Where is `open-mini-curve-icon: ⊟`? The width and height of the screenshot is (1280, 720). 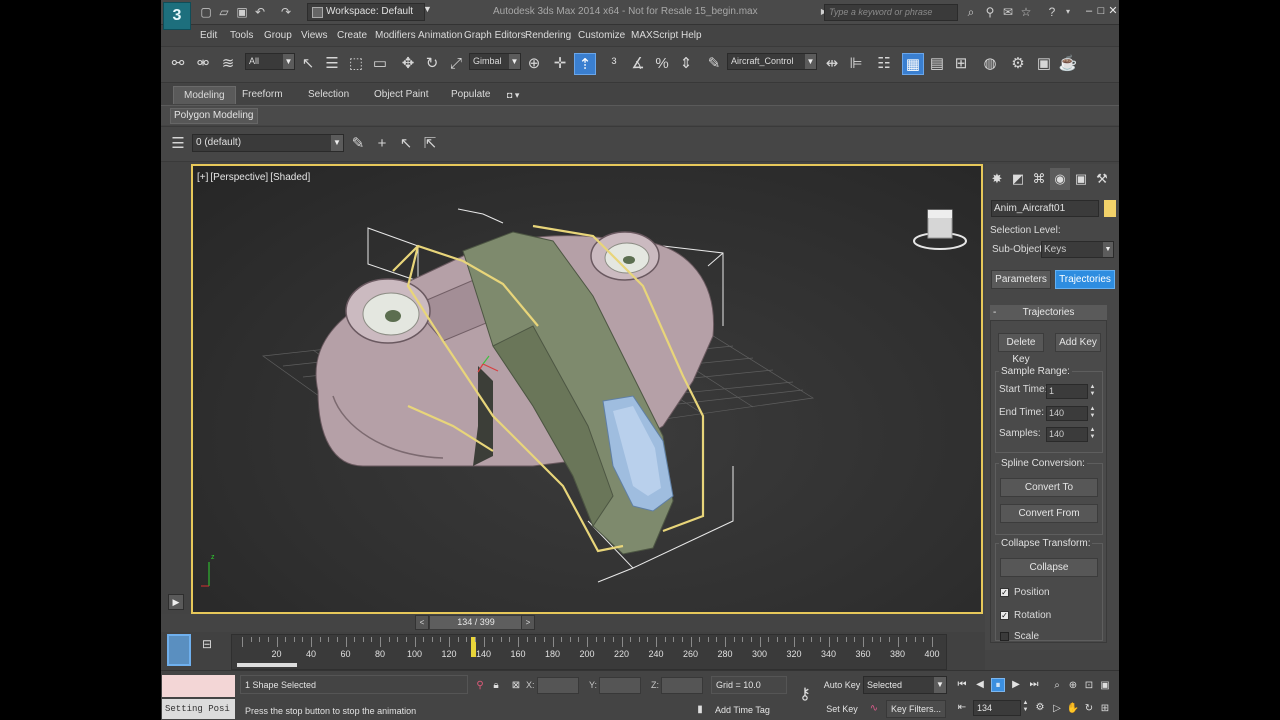
open-mini-curve-icon: ⊟ is located at coordinates (207, 644).